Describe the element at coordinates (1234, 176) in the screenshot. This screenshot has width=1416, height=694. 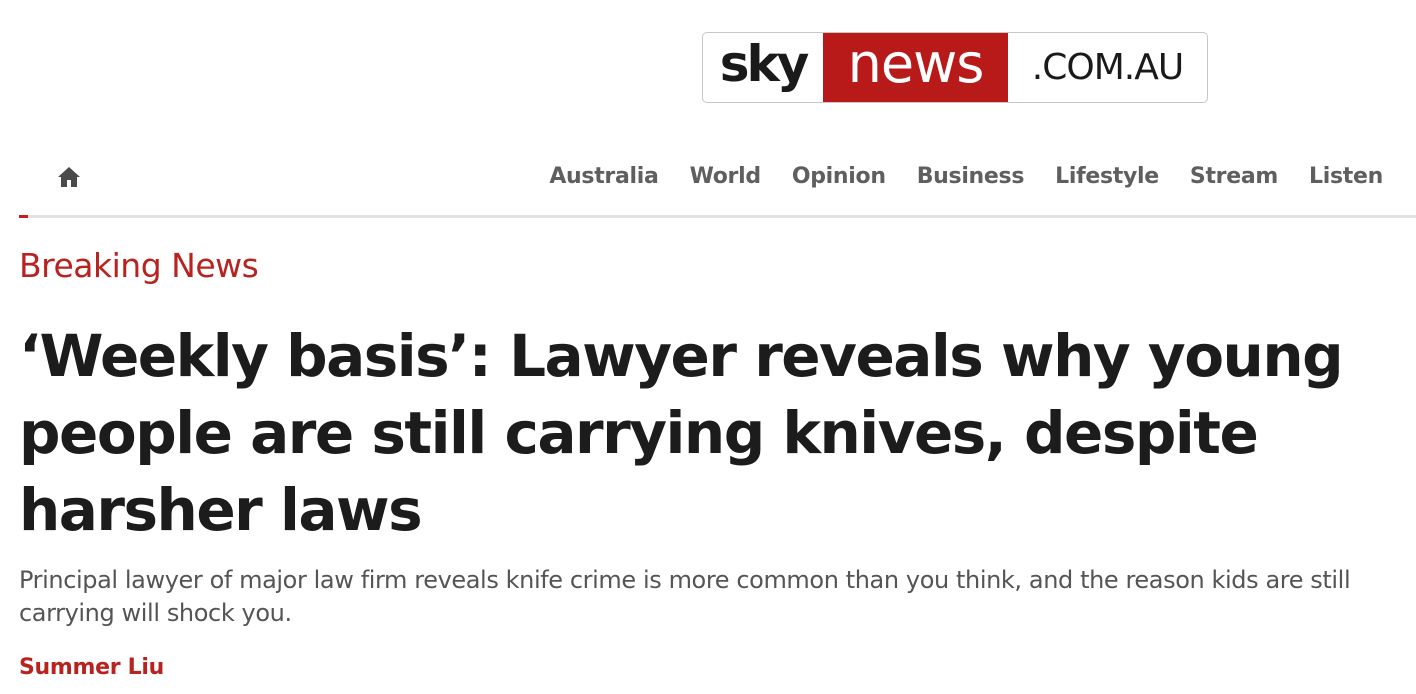
I see `nav-item-stream: Stream` at that location.